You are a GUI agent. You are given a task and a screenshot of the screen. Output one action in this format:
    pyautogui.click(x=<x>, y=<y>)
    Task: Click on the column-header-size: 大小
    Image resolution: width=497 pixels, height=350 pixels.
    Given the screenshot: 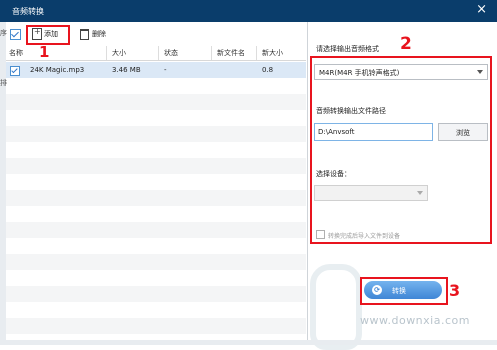 What is the action you would take?
    pyautogui.click(x=119, y=53)
    